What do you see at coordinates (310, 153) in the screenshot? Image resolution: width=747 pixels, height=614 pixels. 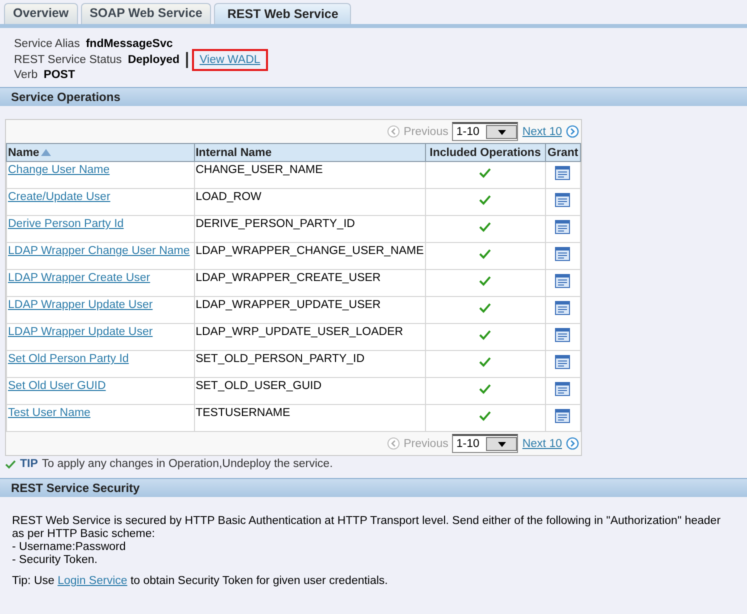 I see `column-header: Internal Name` at bounding box center [310, 153].